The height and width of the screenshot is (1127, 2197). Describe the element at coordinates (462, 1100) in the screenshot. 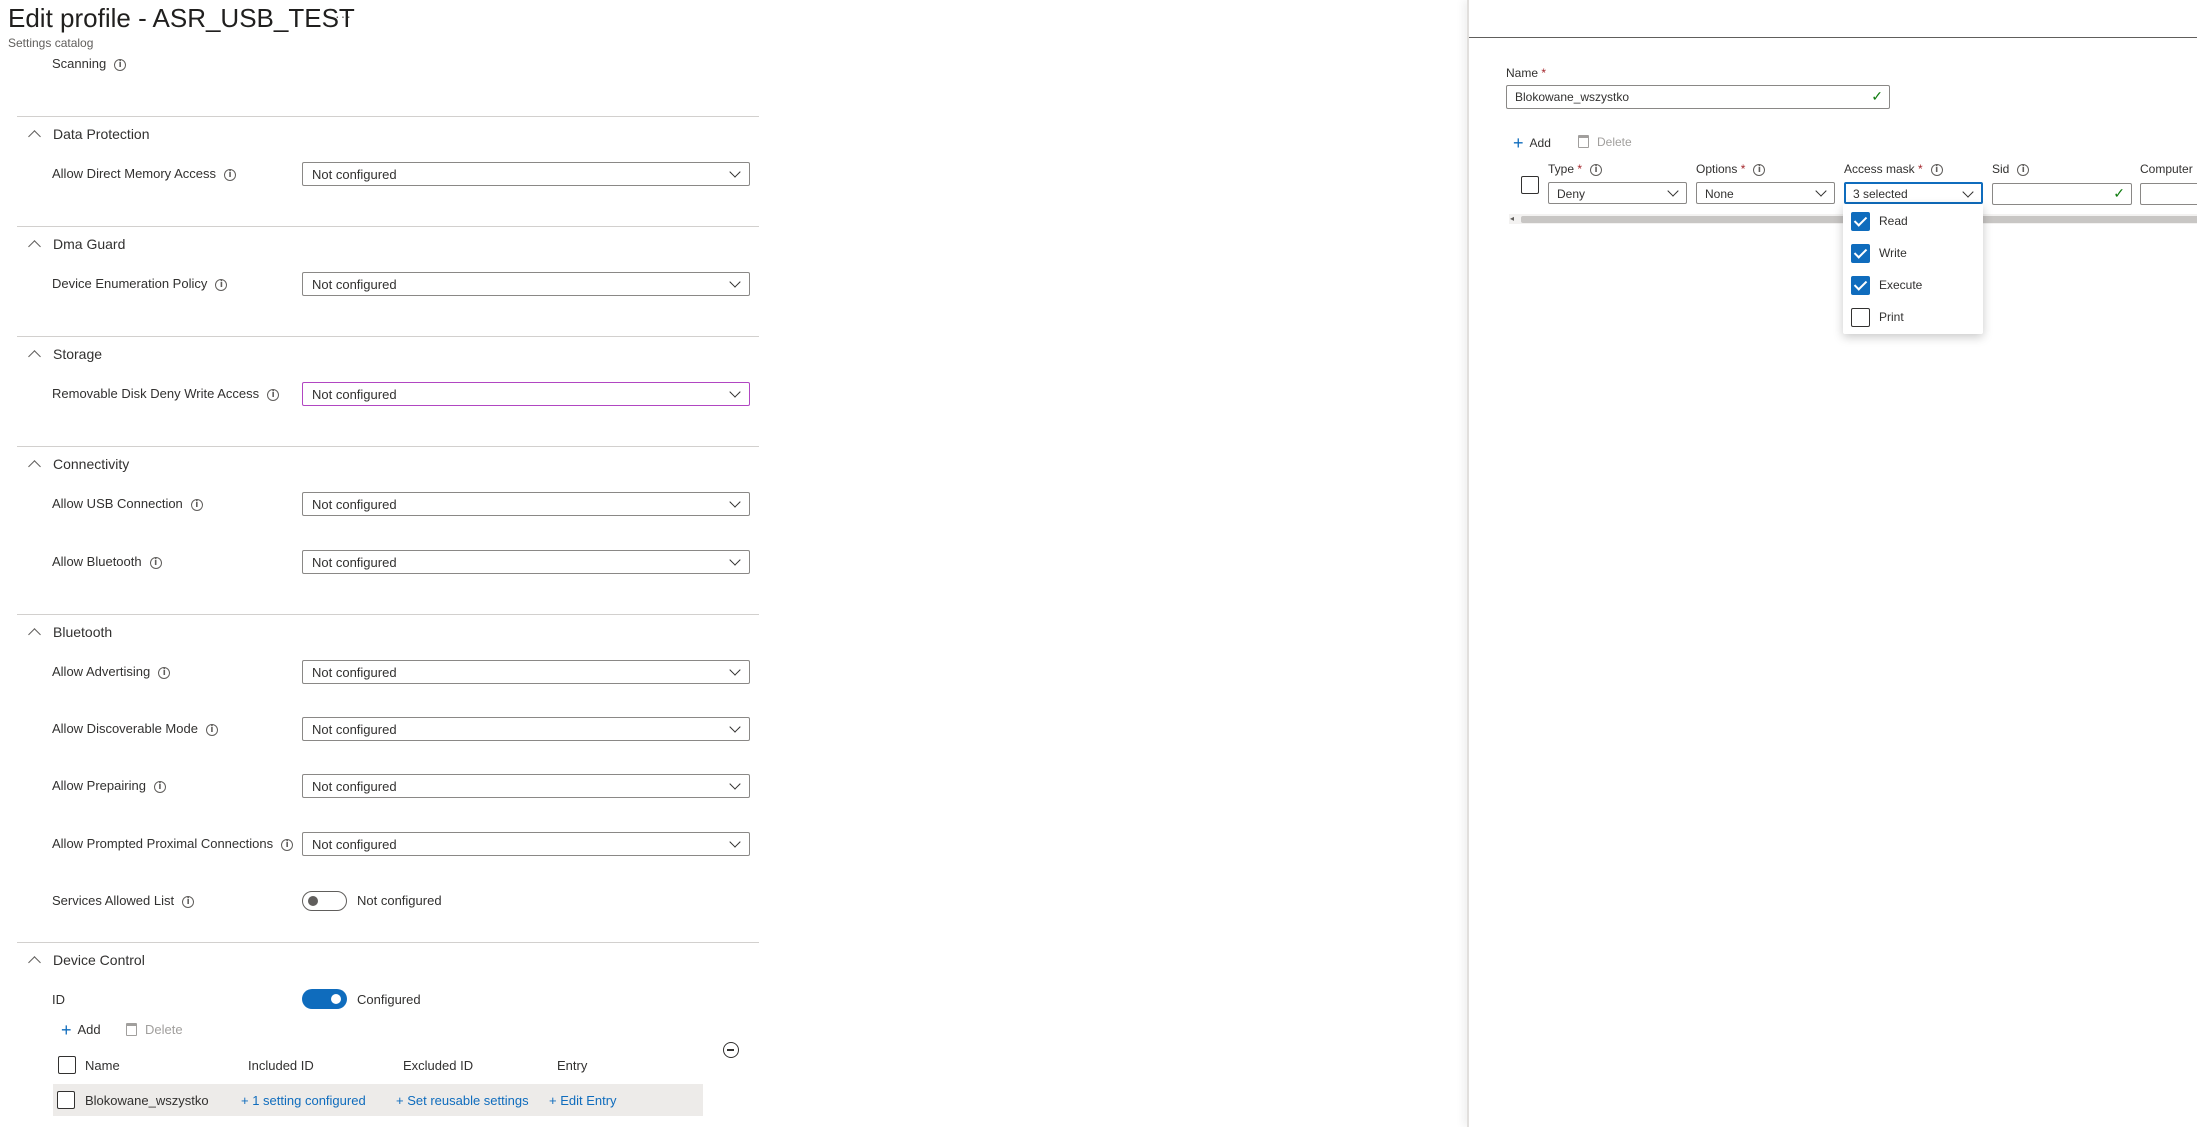

I see `excluded-id-link: + Set reusable settings` at that location.